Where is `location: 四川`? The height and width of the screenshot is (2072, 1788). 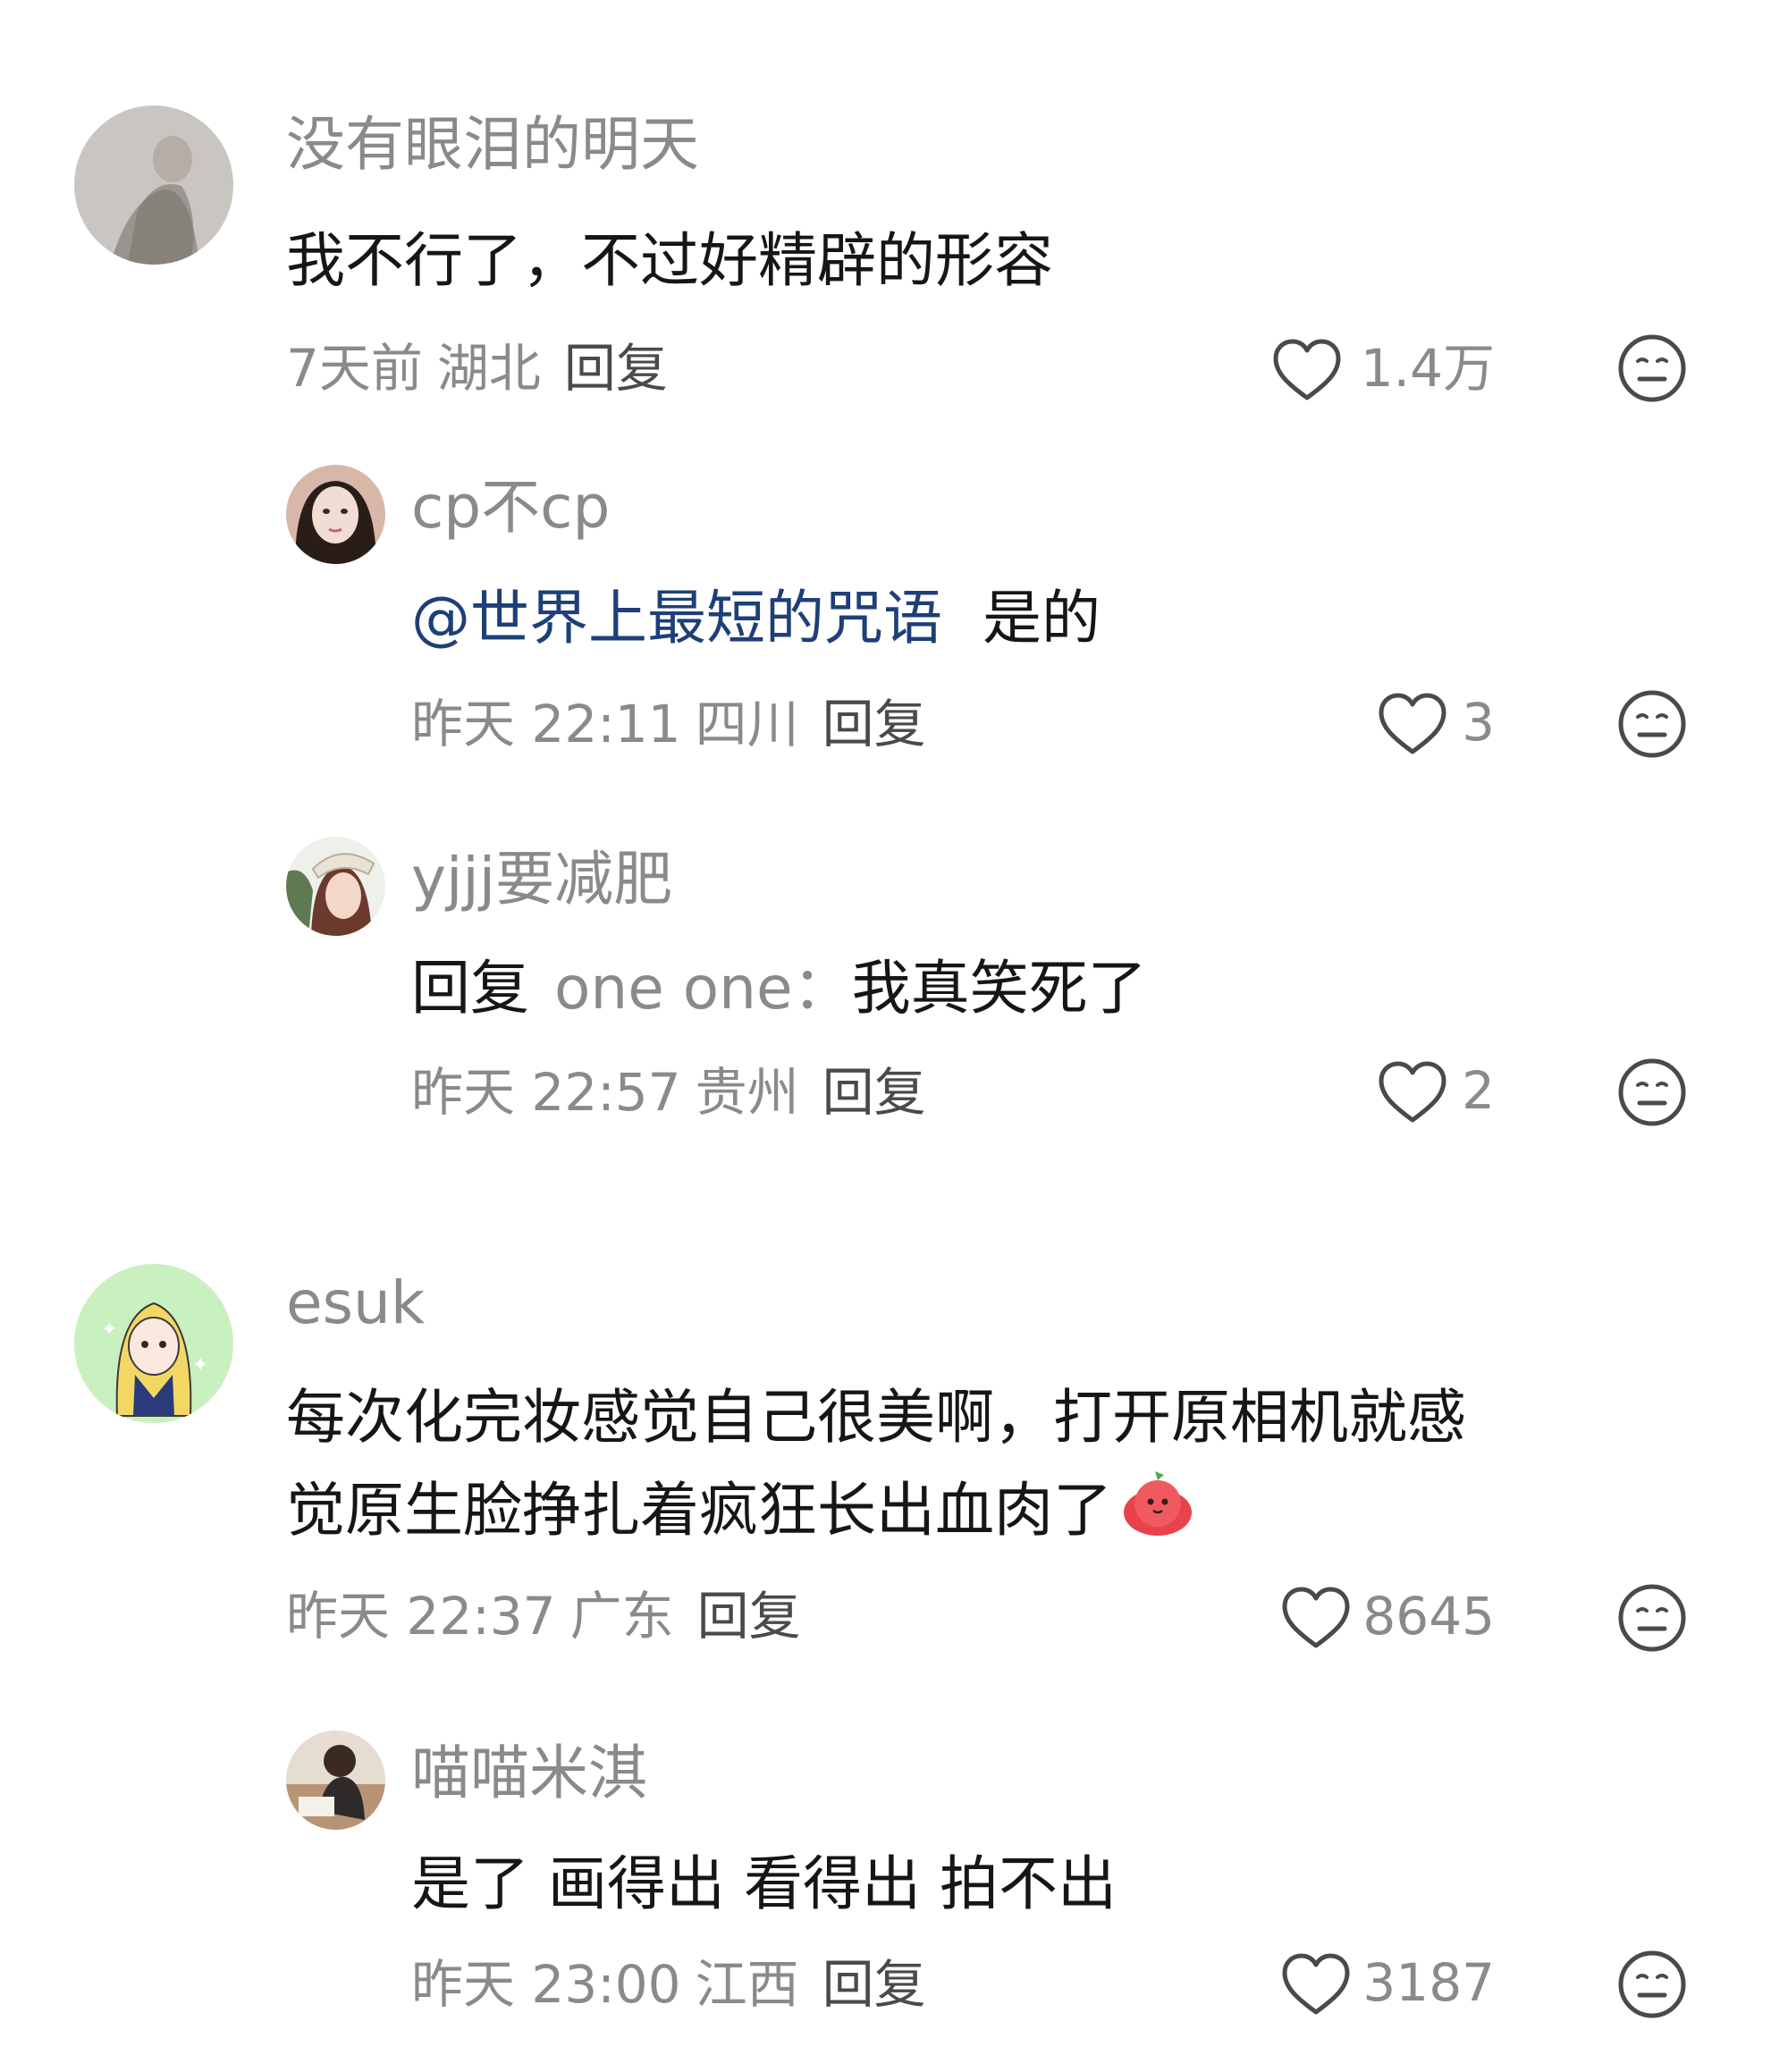
location: 四川 is located at coordinates (747, 724).